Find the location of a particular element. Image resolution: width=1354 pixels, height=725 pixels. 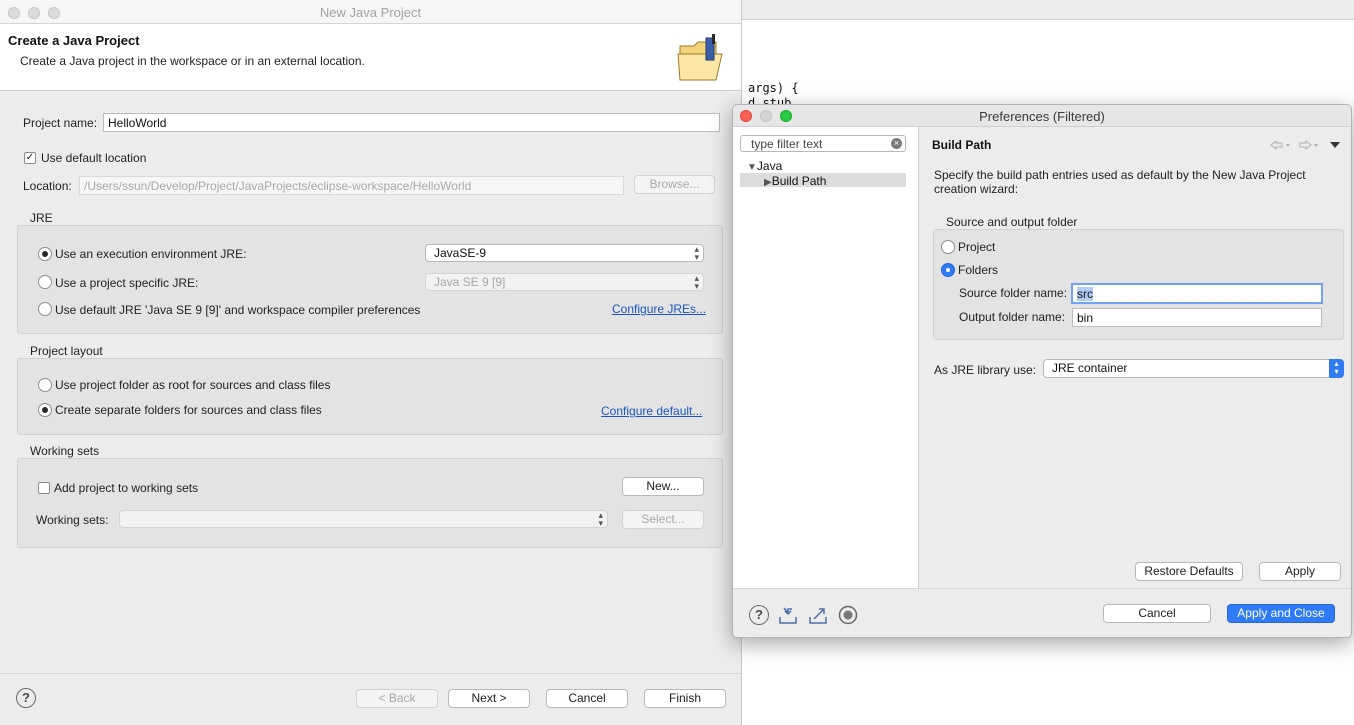

tree-item-build-path-label: Build Path is located at coordinates (799, 181).